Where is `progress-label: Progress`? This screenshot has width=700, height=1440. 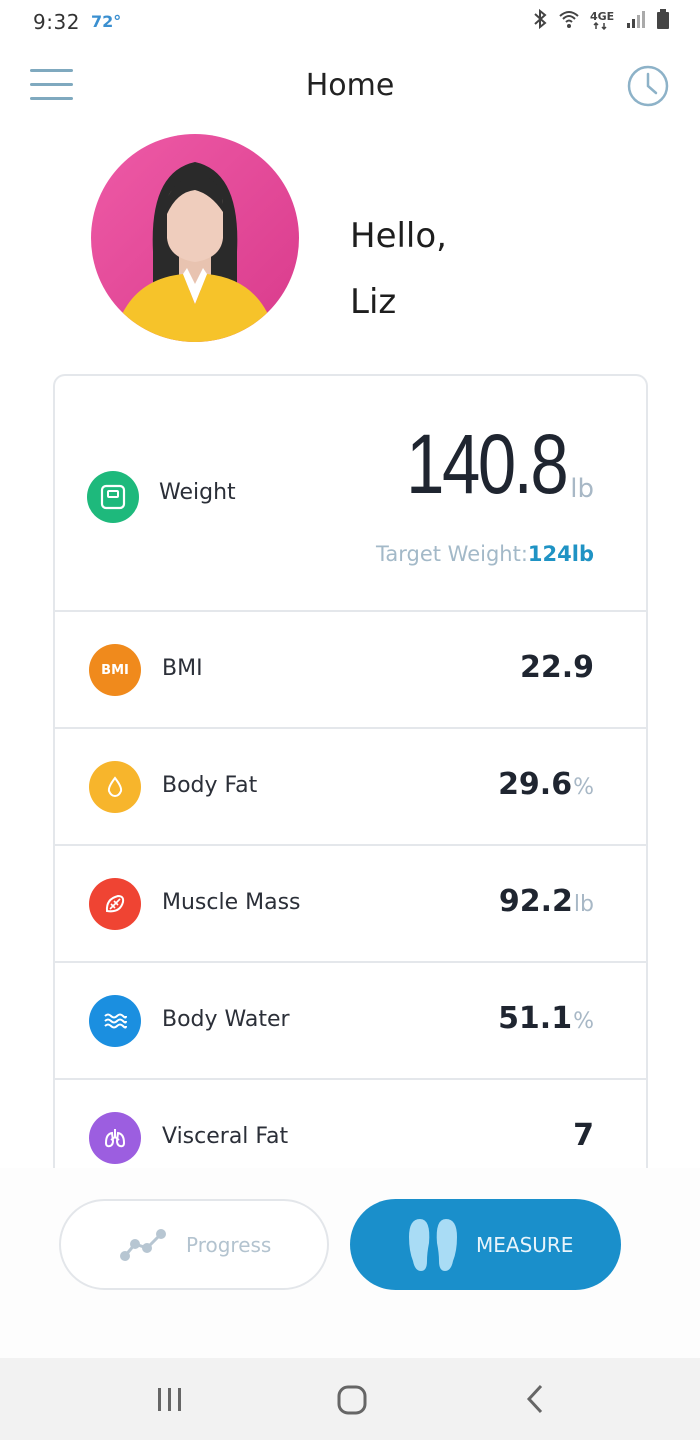
progress-label: Progress is located at coordinates (229, 1245).